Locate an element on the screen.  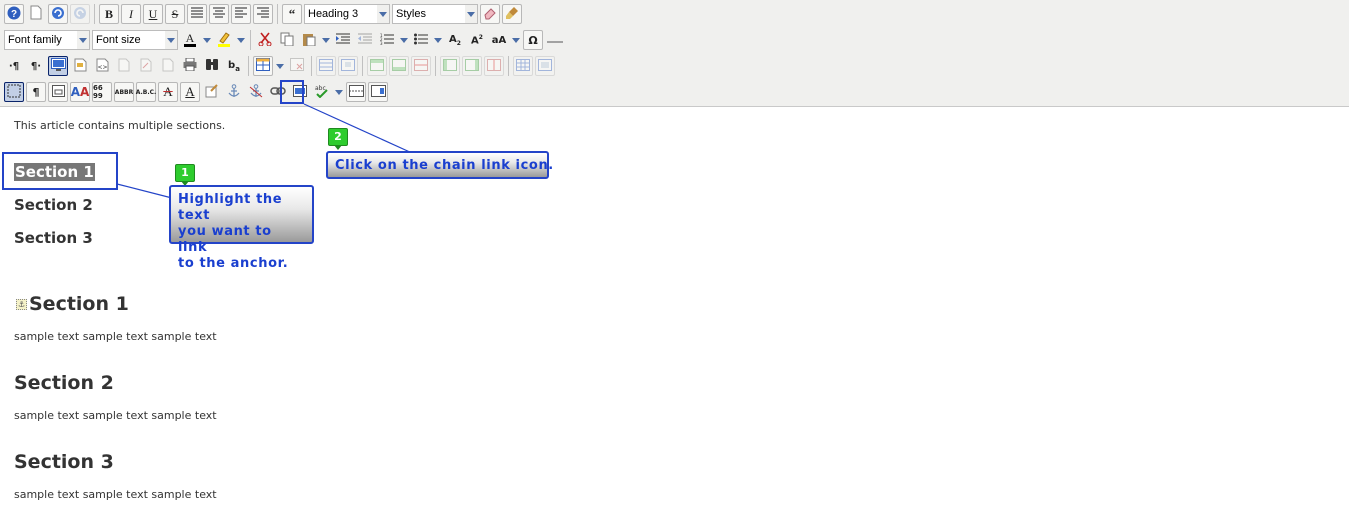
highlight-color-button is located at coordinates (224, 40).